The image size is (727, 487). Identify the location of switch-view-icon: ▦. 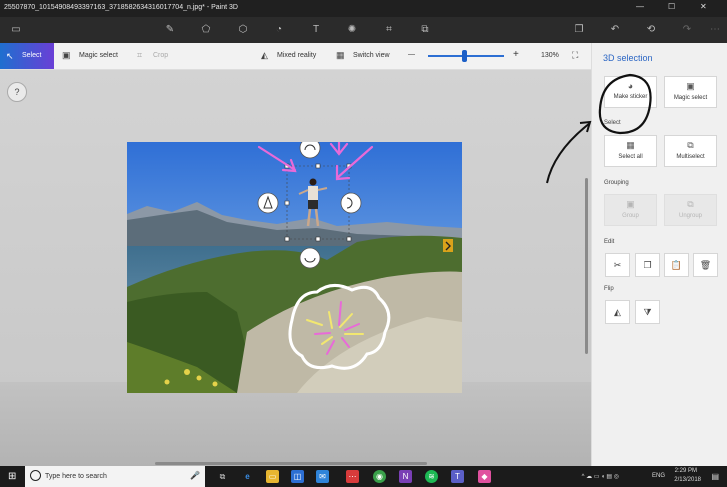
(340, 55).